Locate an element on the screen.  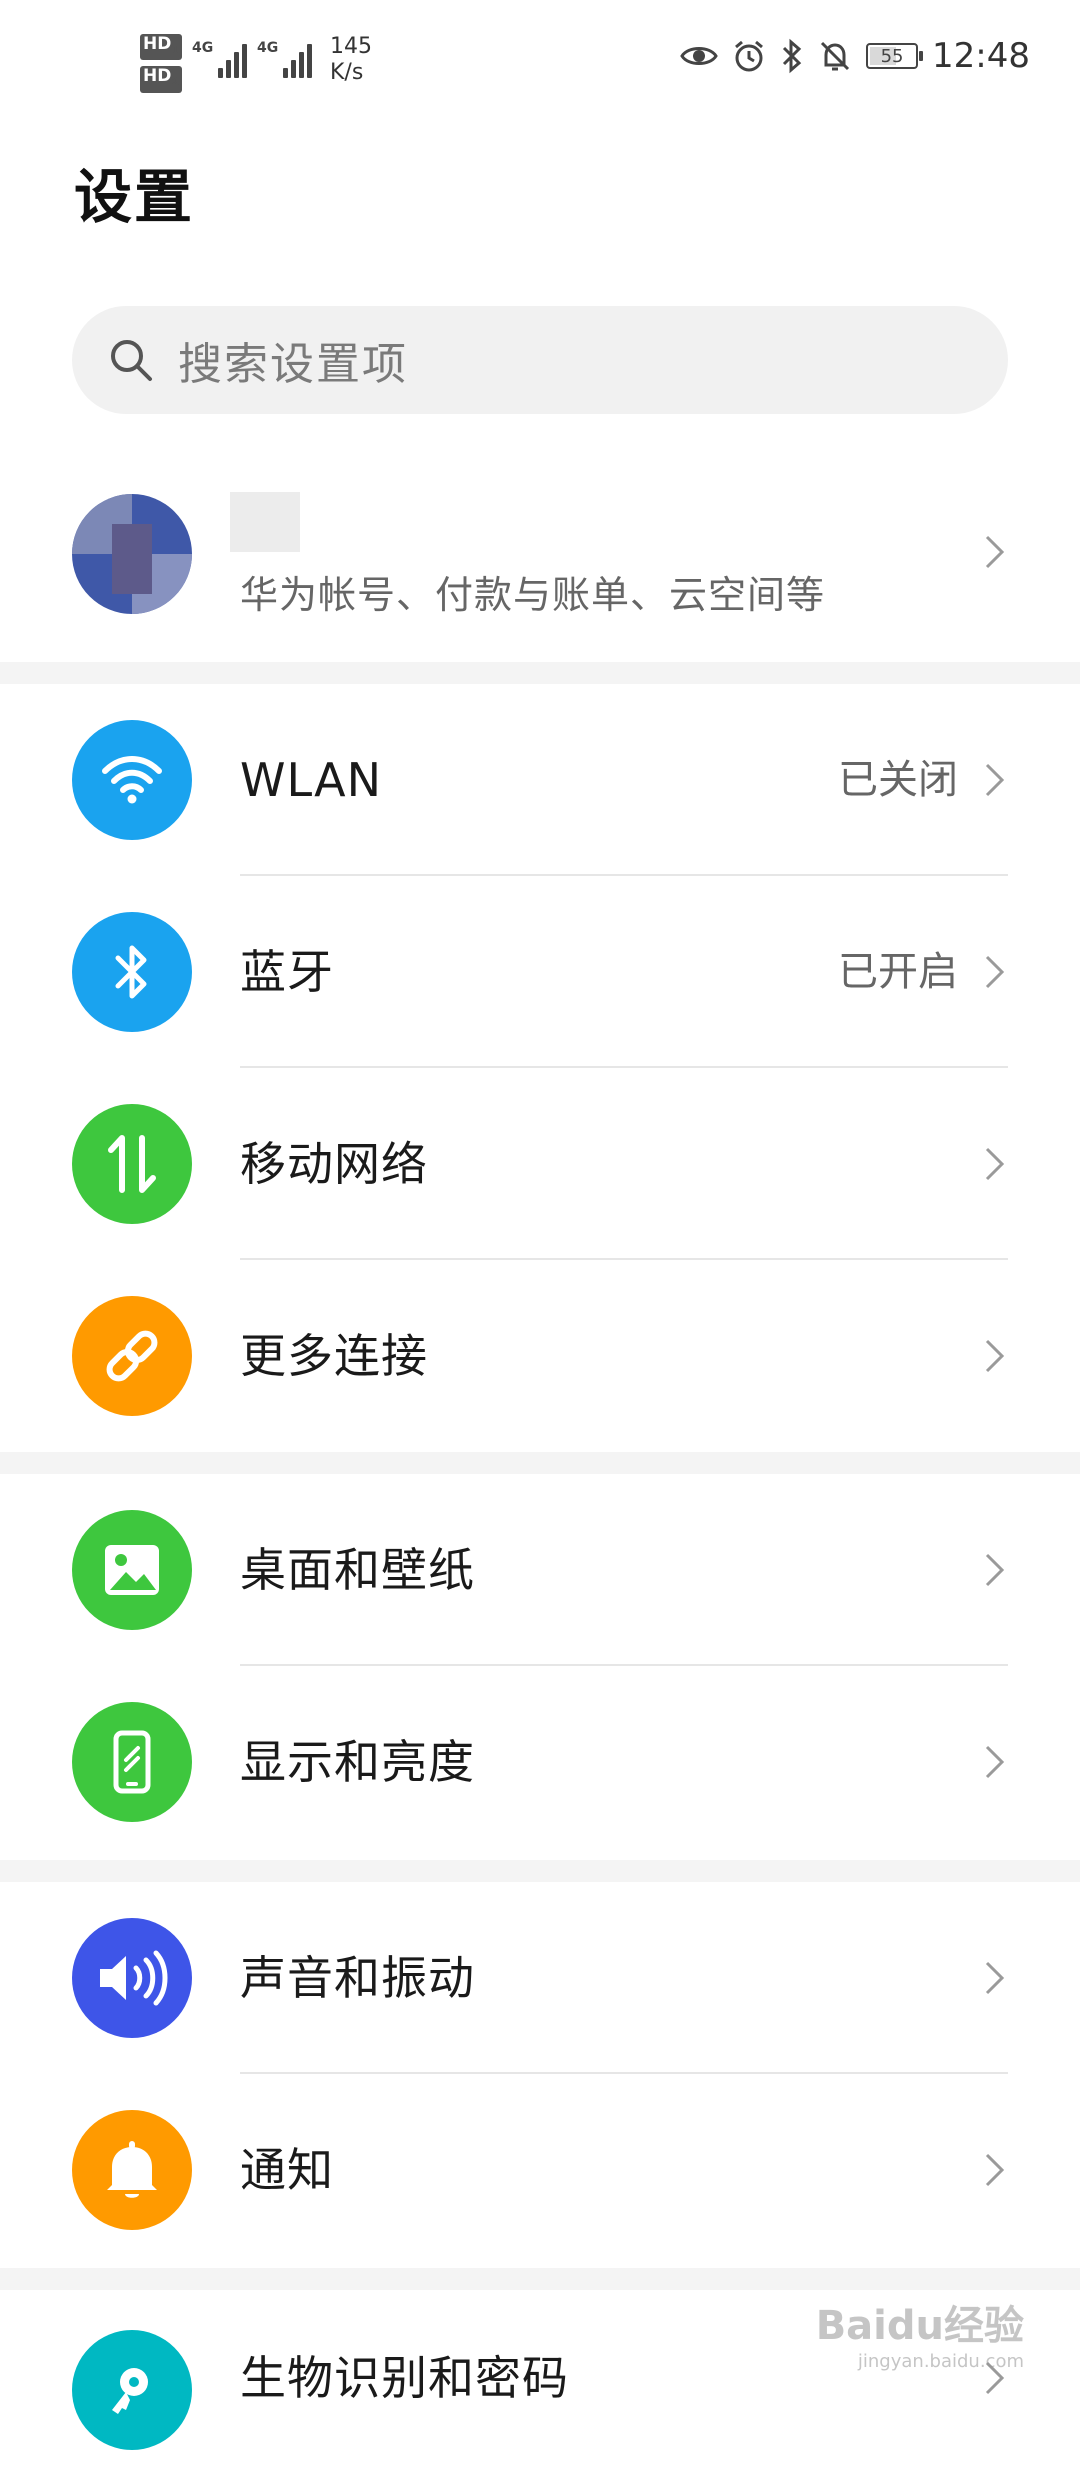
settings-item-home-wallpaper: 桌面和壁纸 is located at coordinates (540, 1570).